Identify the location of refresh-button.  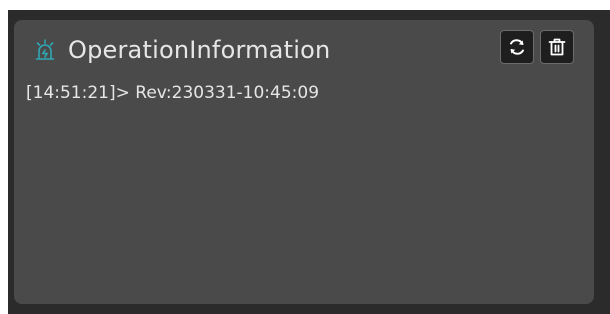
(517, 47).